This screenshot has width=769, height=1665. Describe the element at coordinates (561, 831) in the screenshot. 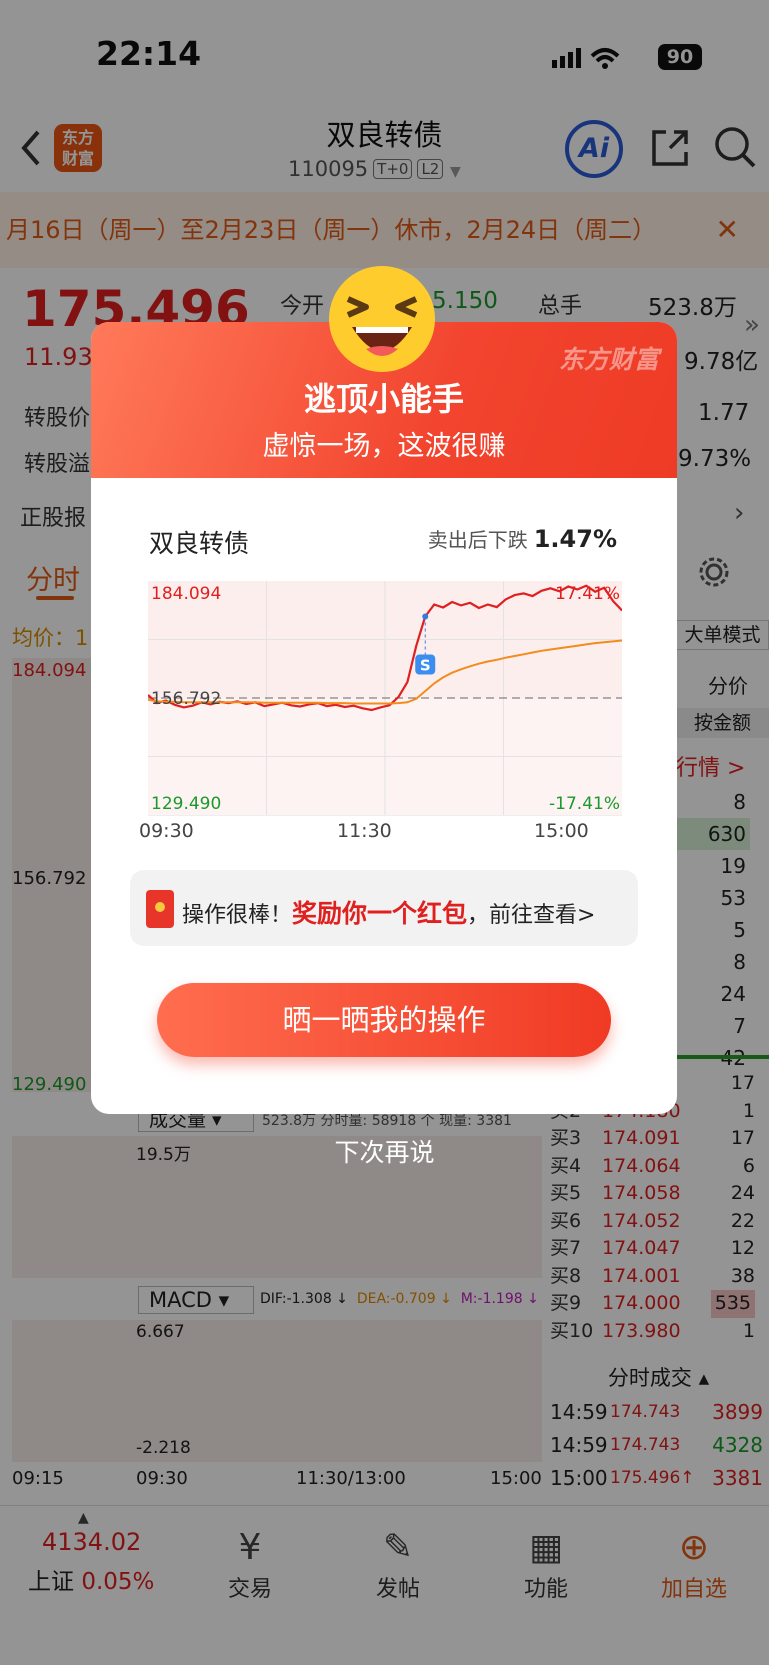

I see `x-tick-label: 15:00` at that location.